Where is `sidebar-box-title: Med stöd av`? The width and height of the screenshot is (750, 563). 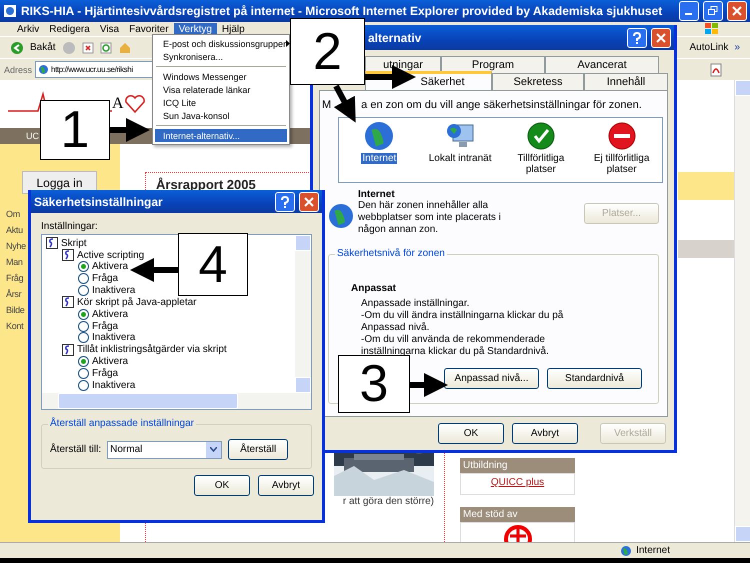 sidebar-box-title: Med stöd av is located at coordinates (517, 514).